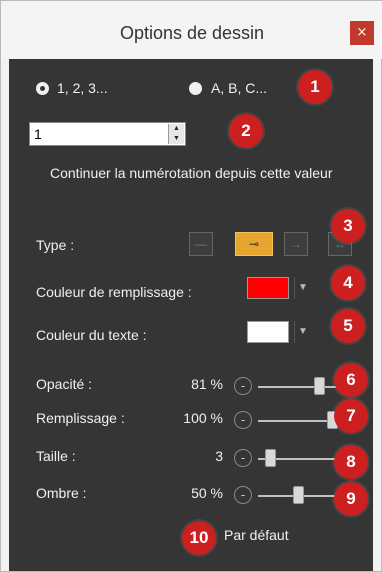 The image size is (382, 572). What do you see at coordinates (348, 226) in the screenshot?
I see `badge-3: 3` at bounding box center [348, 226].